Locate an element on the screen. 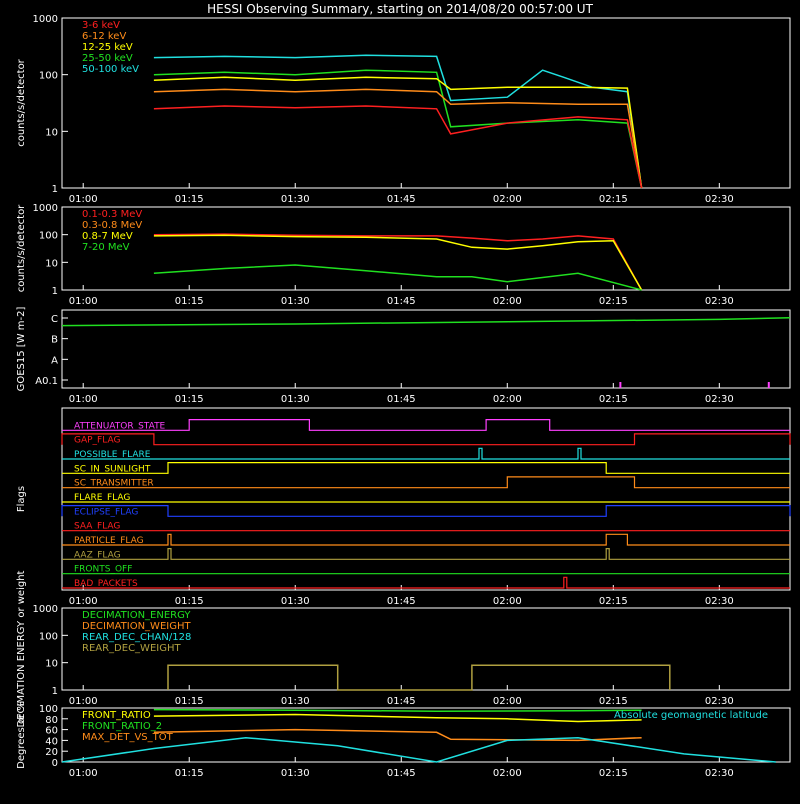 The width and height of the screenshot is (800, 804). y-tick-label: B is located at coordinates (54, 340).